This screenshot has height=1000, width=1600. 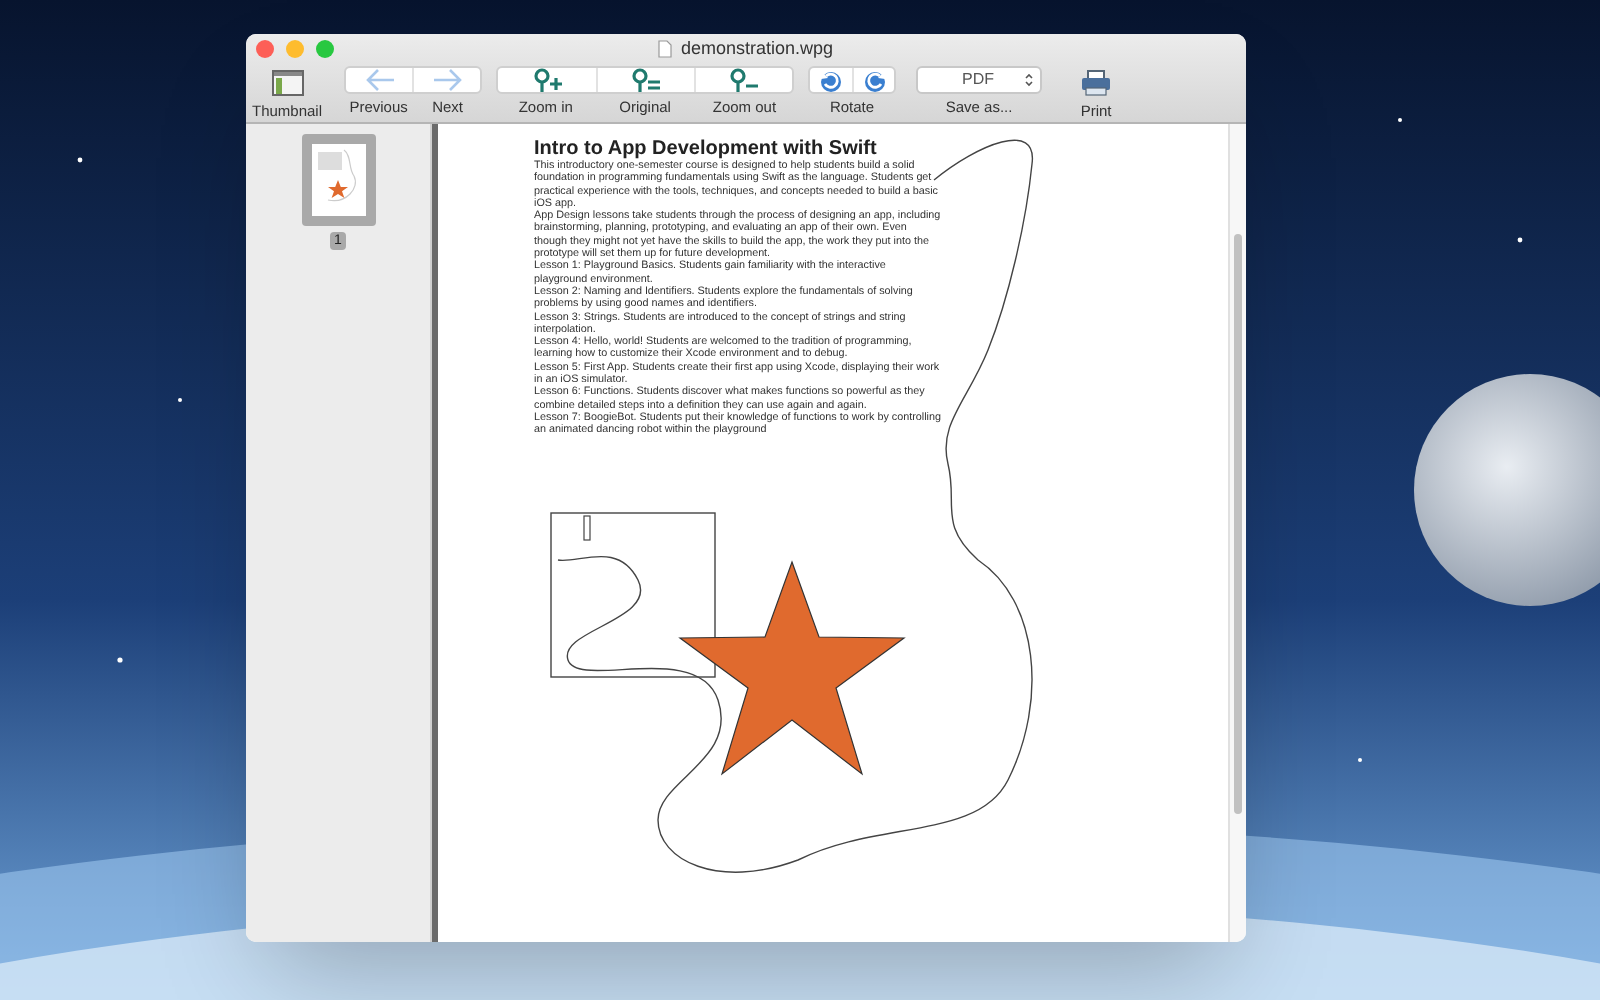 I want to click on zoom-original-icon, so click(x=646, y=80).